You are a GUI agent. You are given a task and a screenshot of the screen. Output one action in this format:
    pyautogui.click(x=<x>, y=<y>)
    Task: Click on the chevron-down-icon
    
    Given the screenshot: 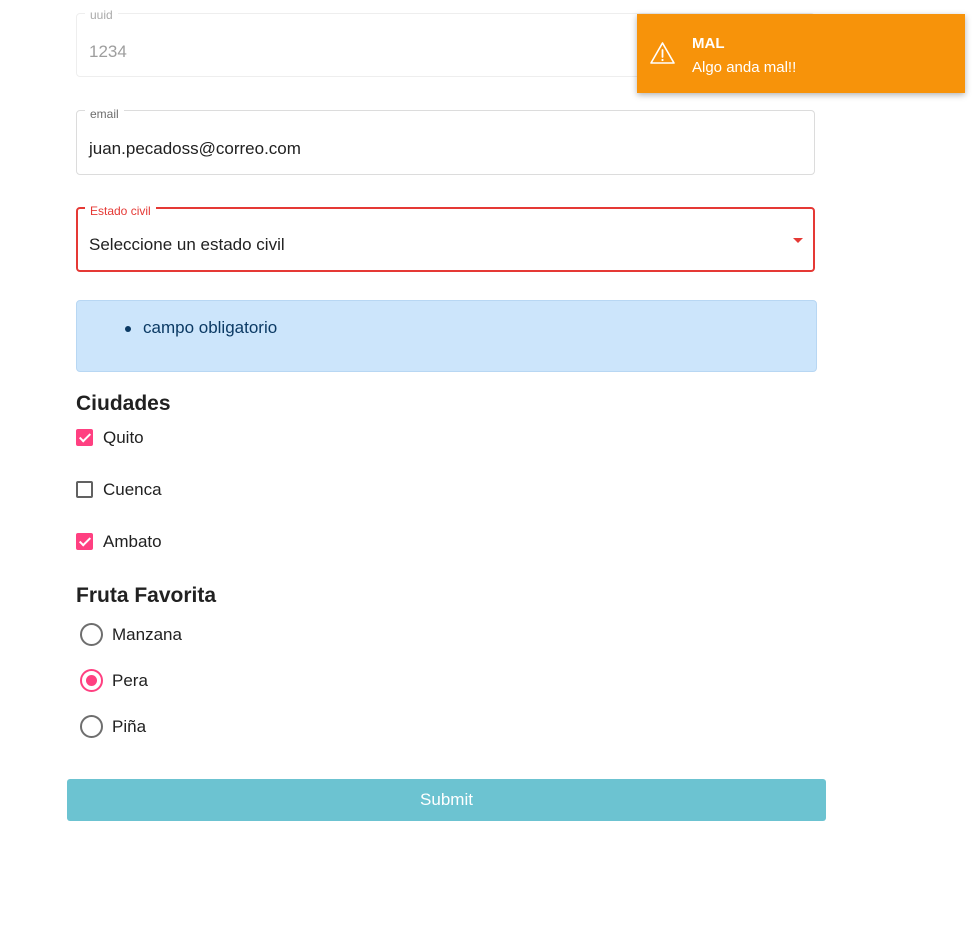 What is the action you would take?
    pyautogui.click(x=798, y=240)
    